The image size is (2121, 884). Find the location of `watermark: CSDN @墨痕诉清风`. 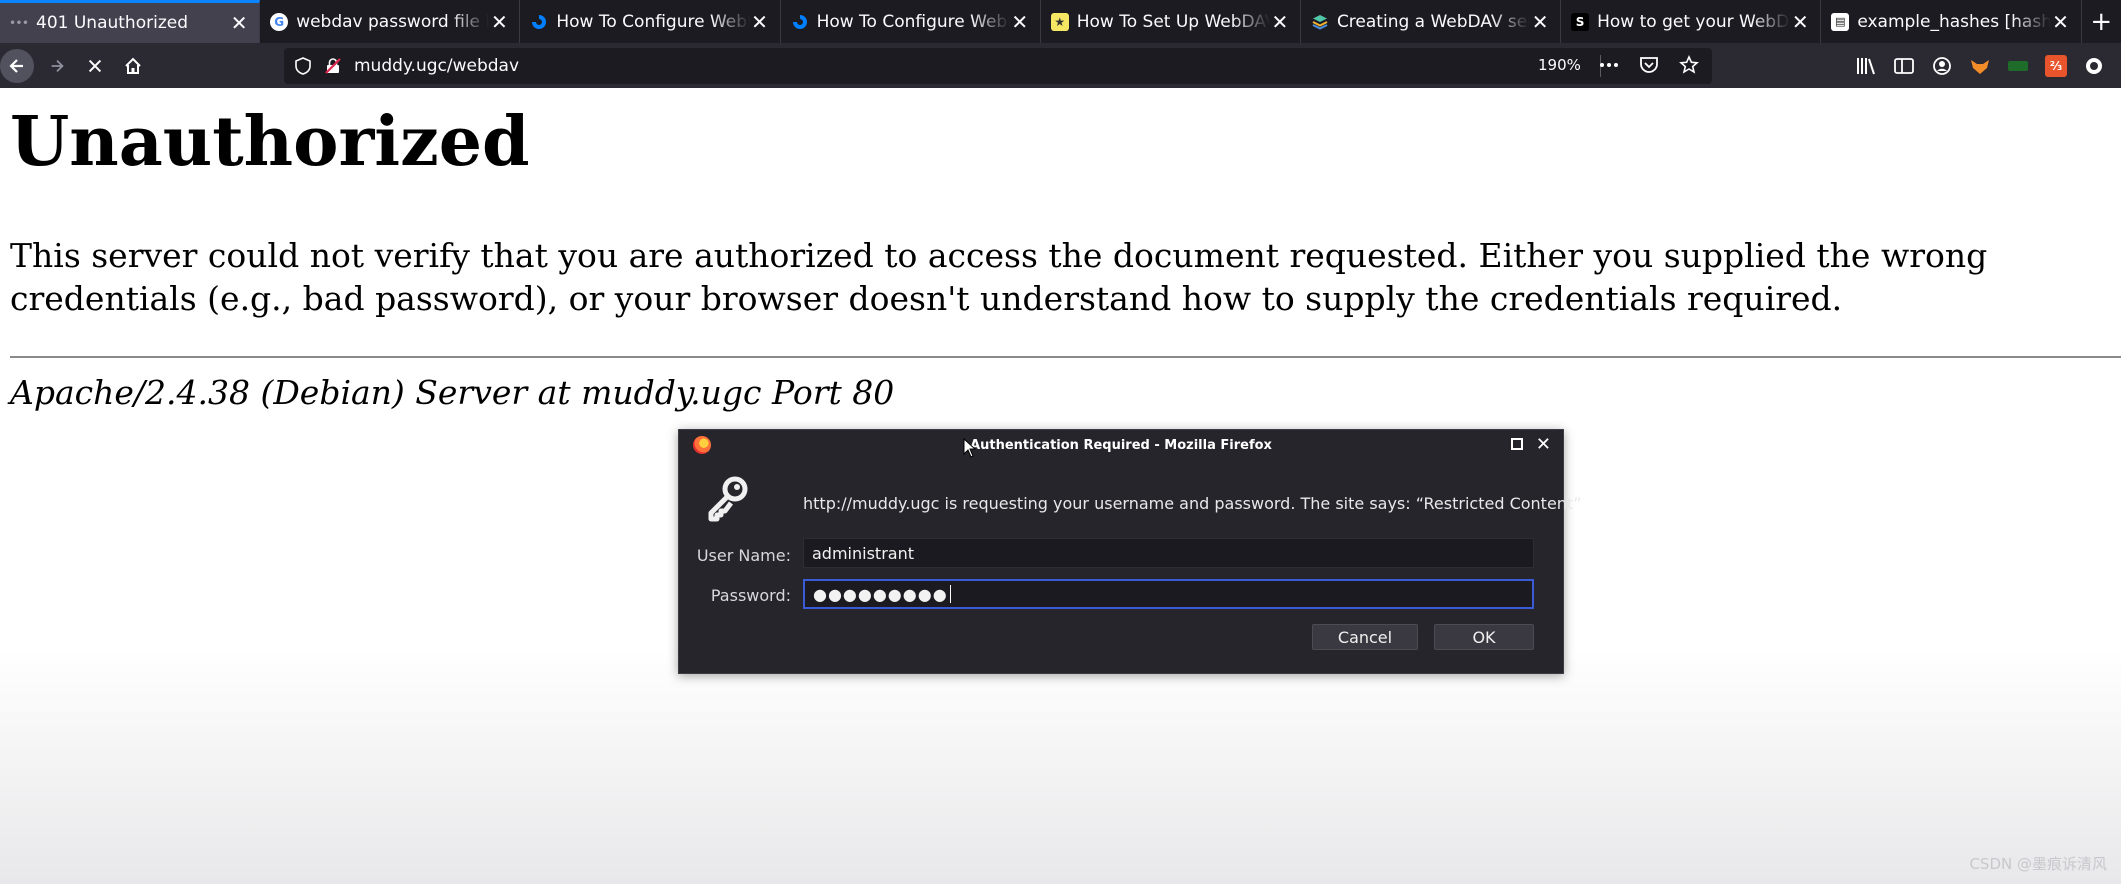

watermark: CSDN @墨痕诉清风 is located at coordinates (2038, 864).